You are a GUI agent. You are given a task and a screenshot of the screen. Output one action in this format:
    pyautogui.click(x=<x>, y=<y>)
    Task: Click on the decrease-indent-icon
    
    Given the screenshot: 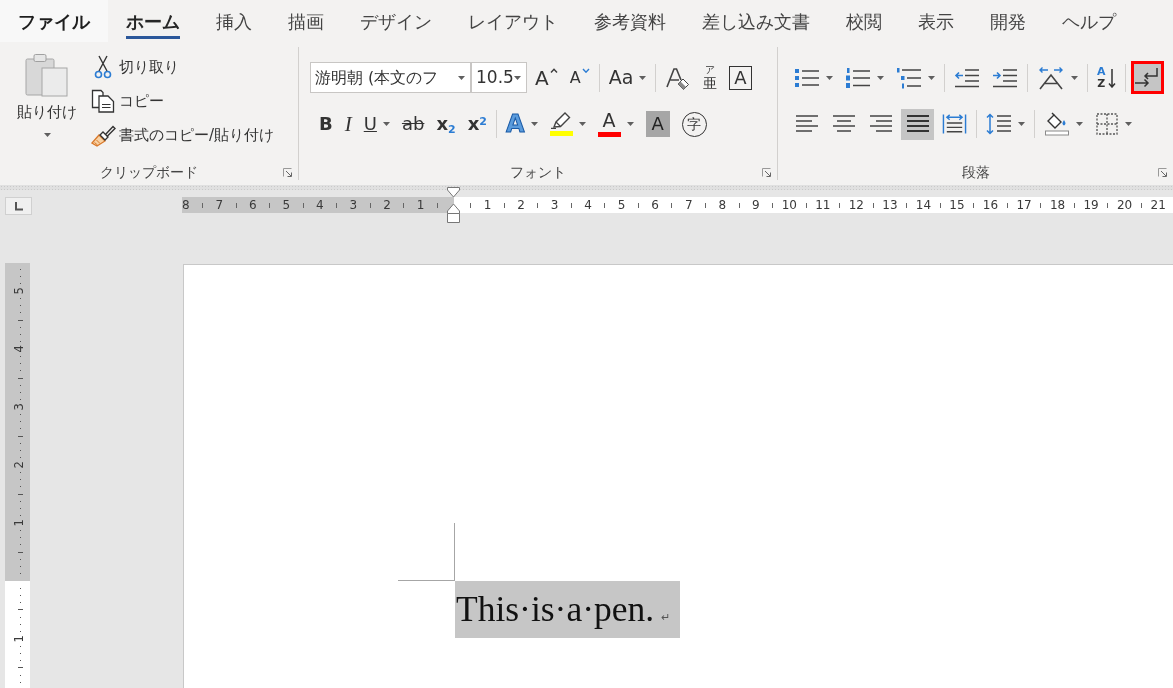 What is the action you would take?
    pyautogui.click(x=967, y=77)
    